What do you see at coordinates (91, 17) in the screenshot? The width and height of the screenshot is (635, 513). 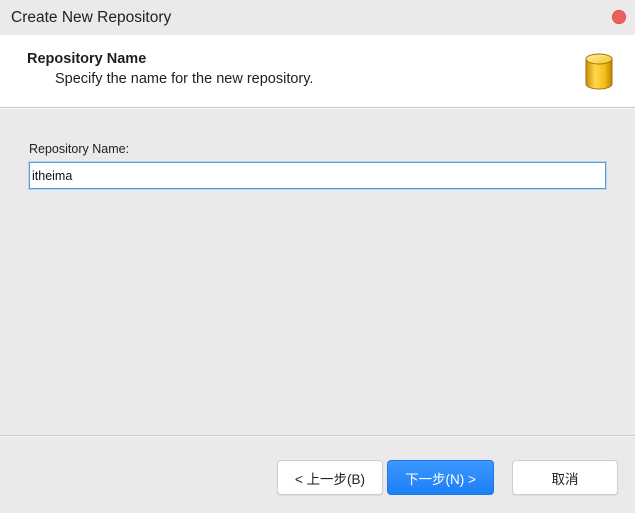 I see `window-title: Create New Repository` at bounding box center [91, 17].